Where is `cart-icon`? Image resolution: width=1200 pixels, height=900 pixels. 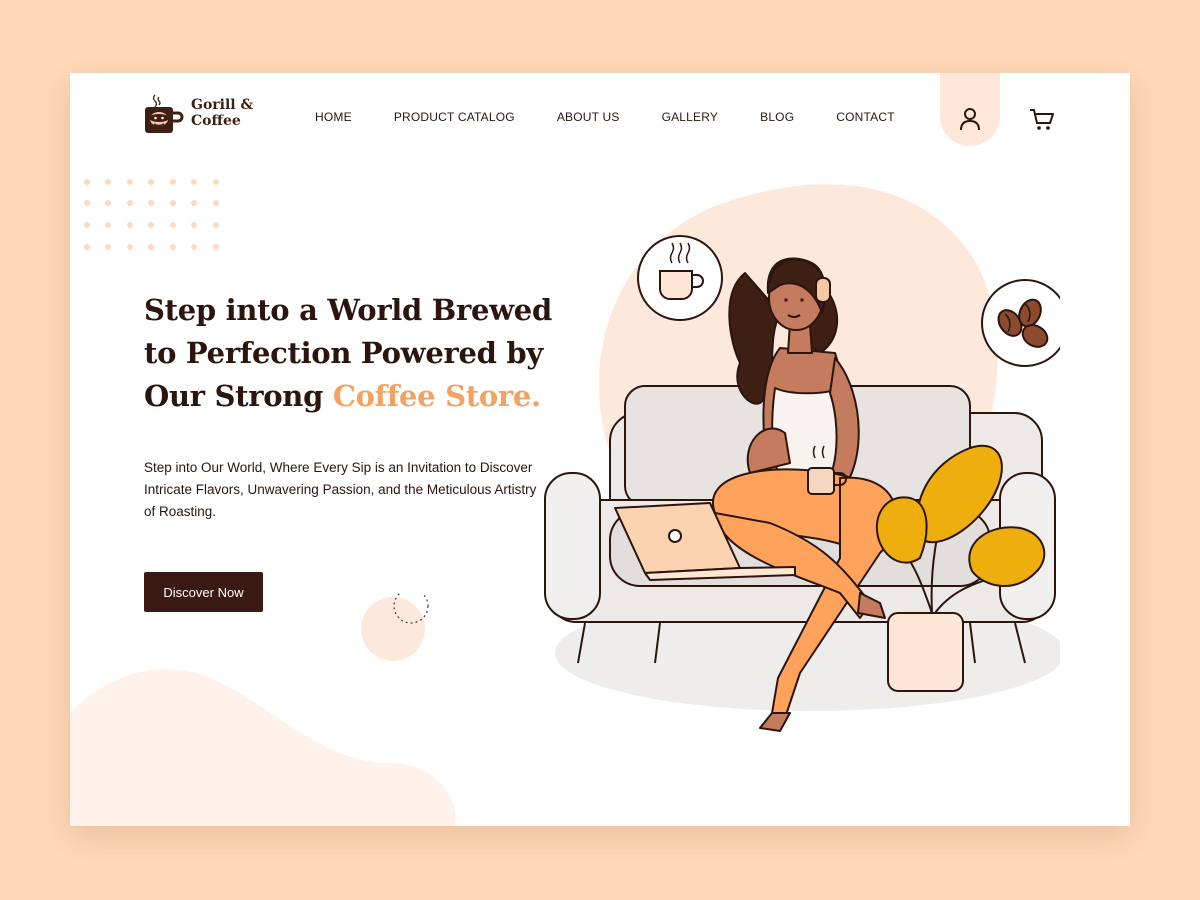
cart-icon is located at coordinates (1042, 119).